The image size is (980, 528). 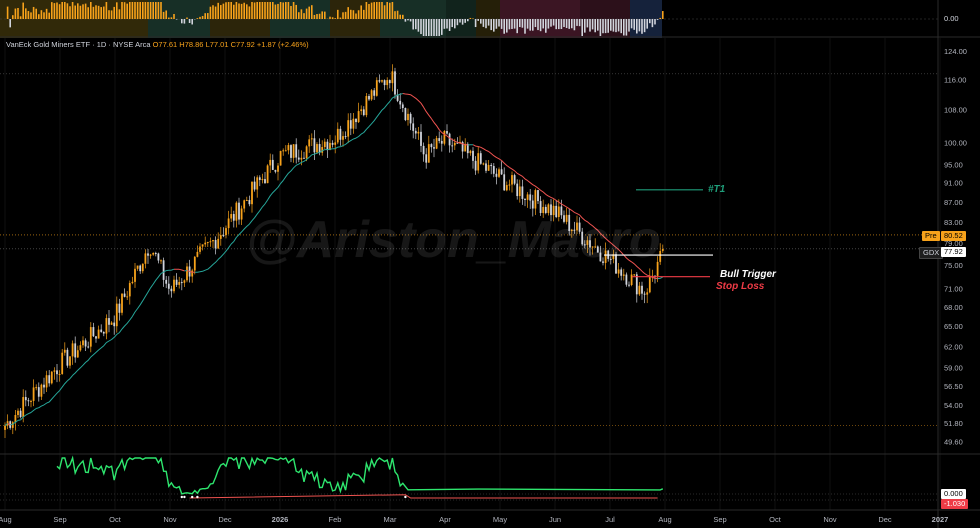 I want to click on y-tick-label: 49.60, so click(x=953, y=441).